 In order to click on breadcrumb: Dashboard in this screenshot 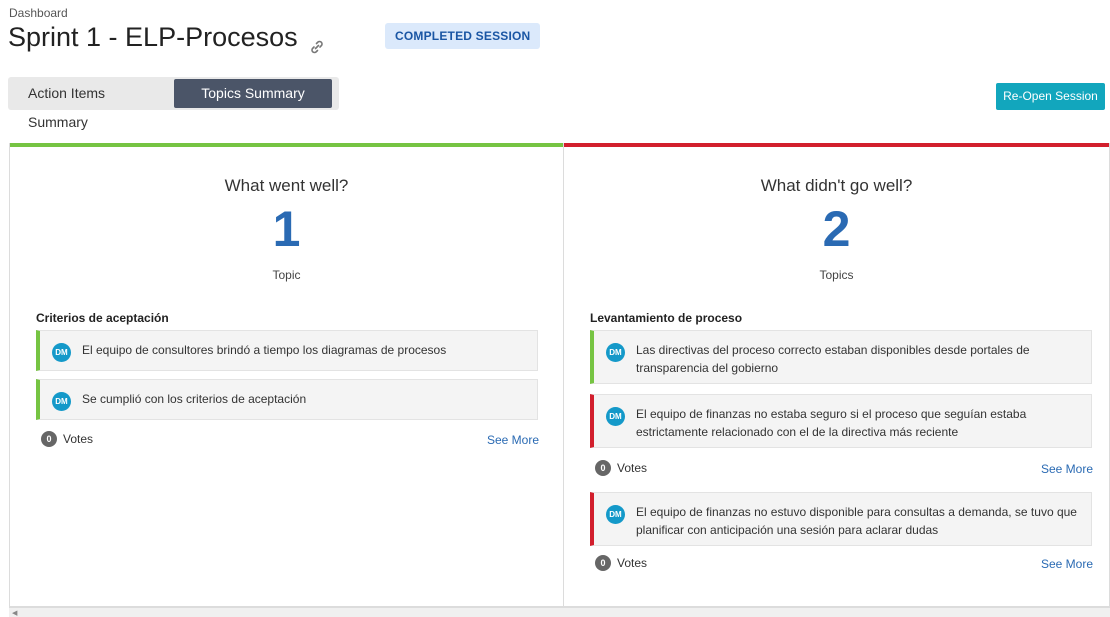, I will do `click(38, 13)`.